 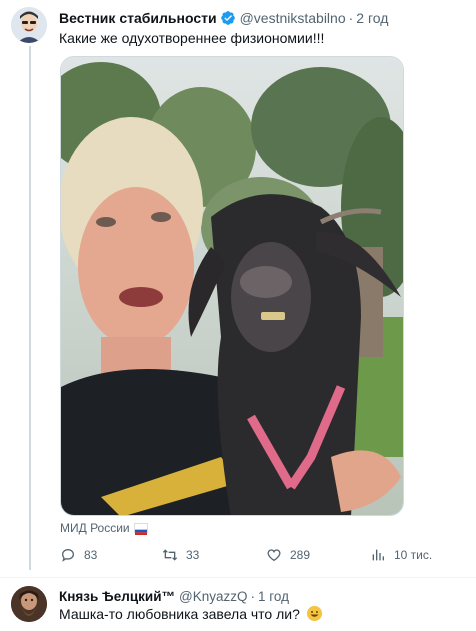 What do you see at coordinates (78, 555) in the screenshot?
I see `reply-button: 83` at bounding box center [78, 555].